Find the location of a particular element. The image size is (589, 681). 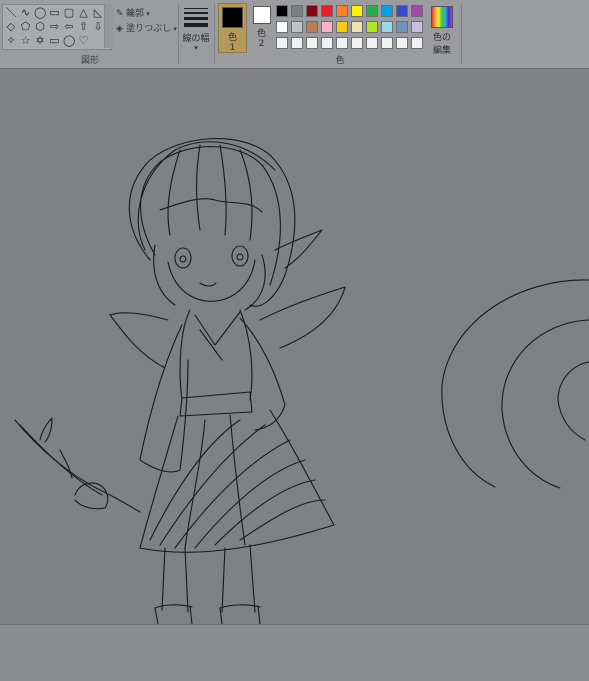

shape-option: ♡ is located at coordinates (84, 41).